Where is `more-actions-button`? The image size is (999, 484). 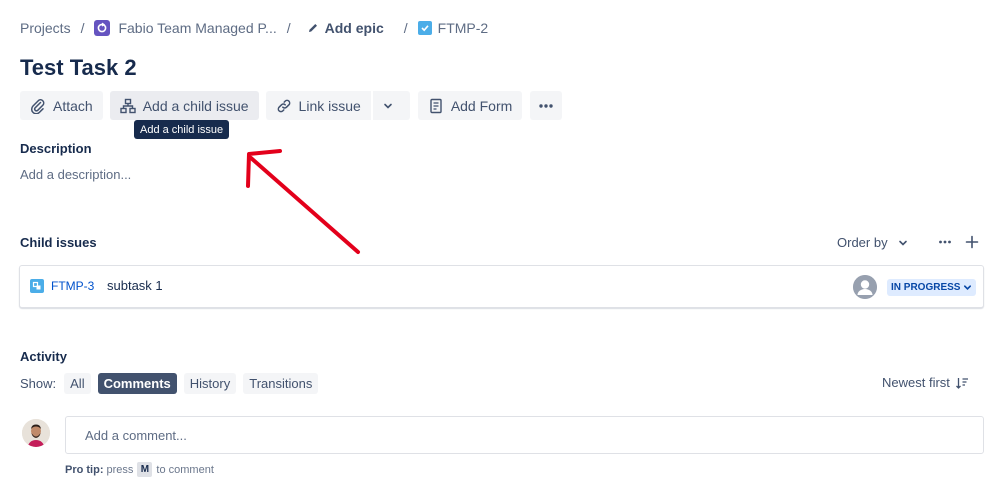
more-actions-button is located at coordinates (546, 105).